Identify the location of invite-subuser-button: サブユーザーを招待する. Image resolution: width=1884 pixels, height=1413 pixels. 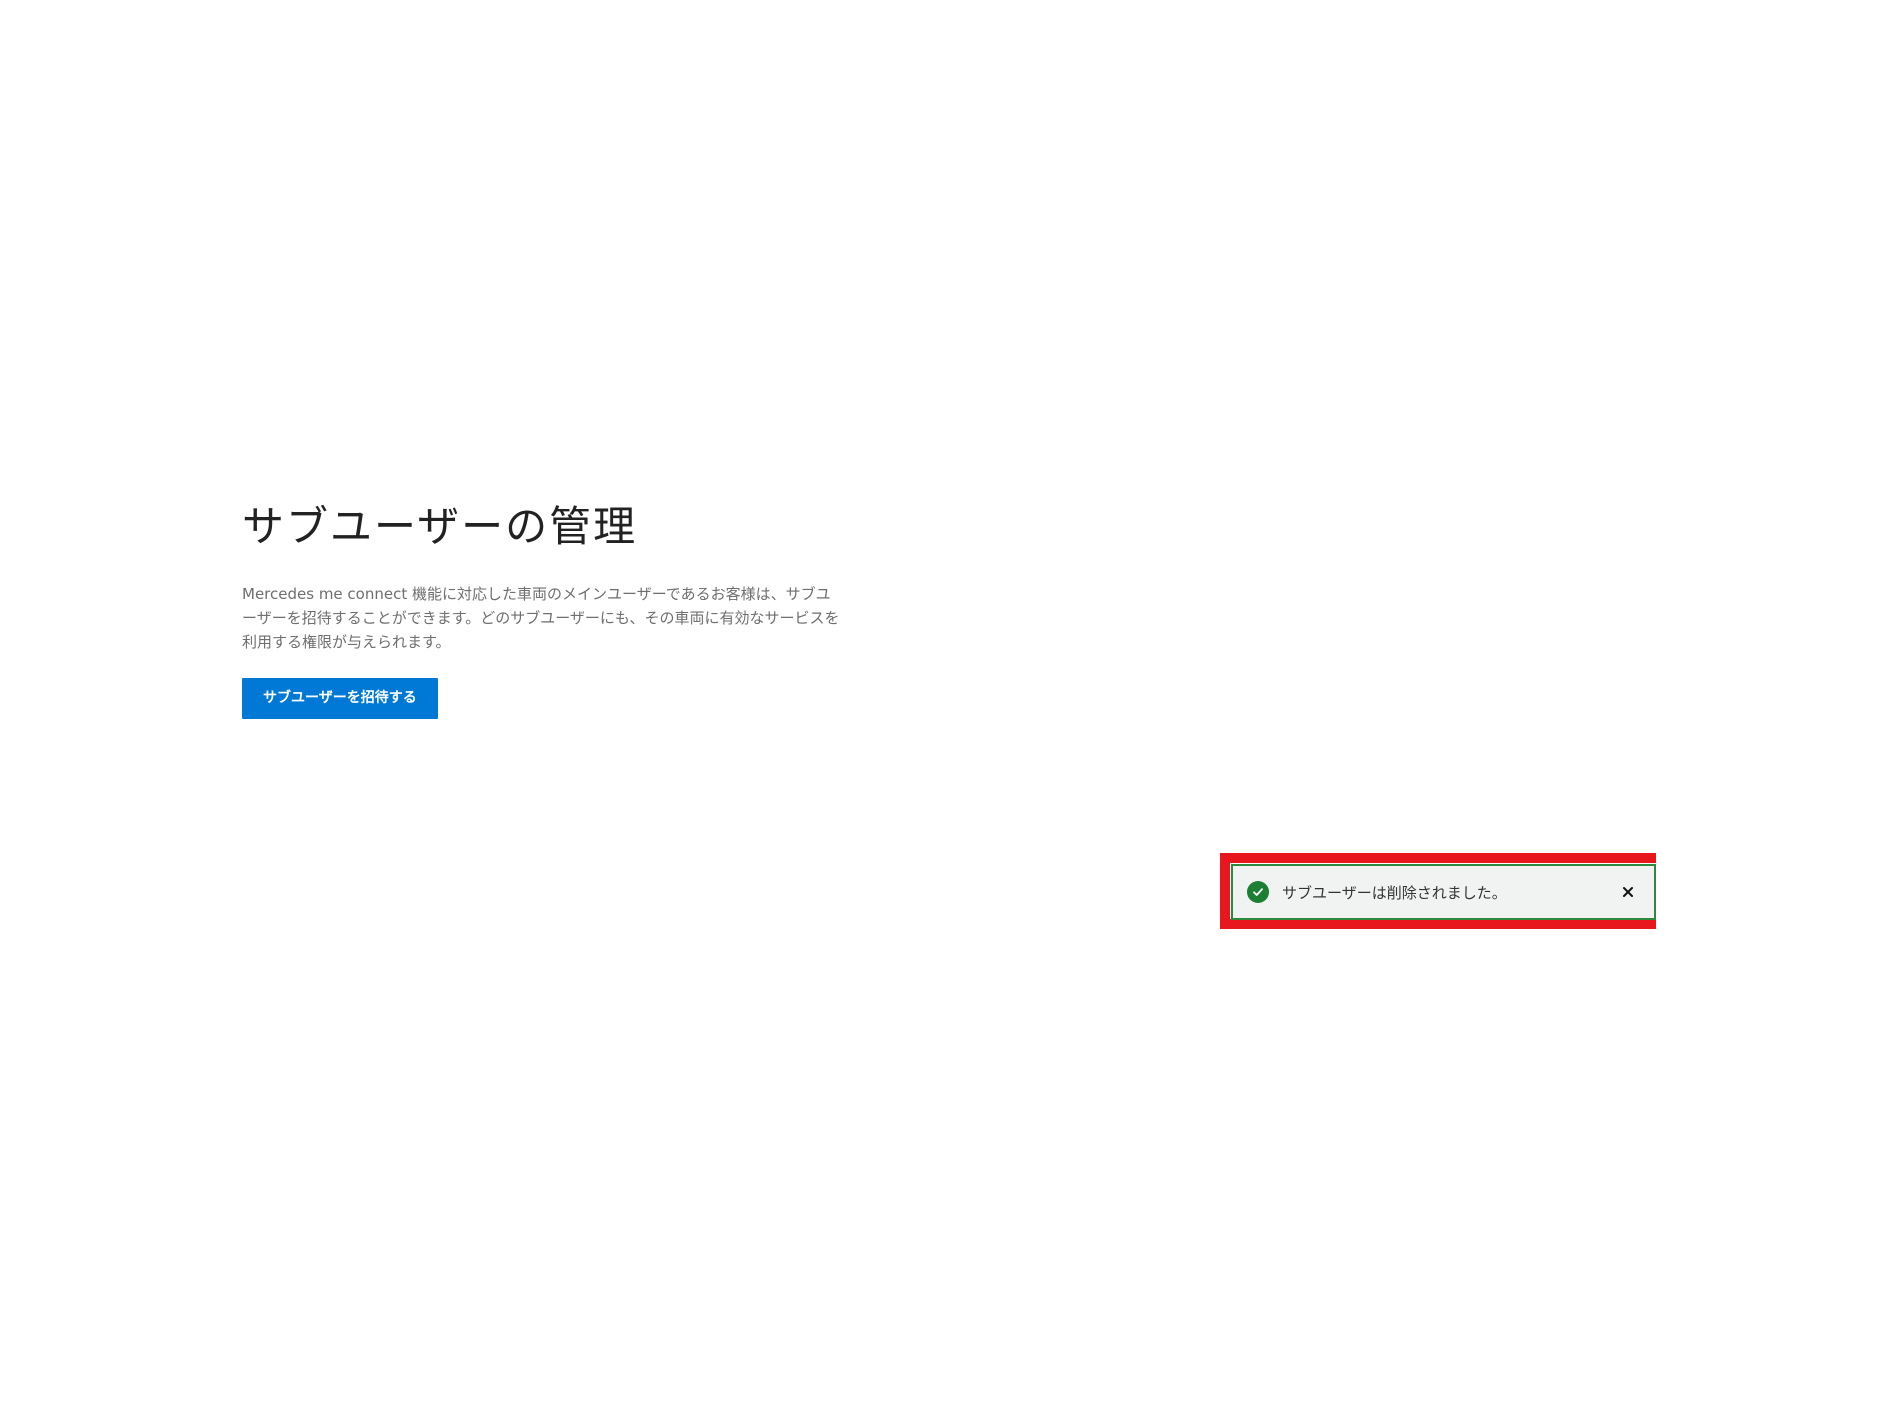
(340, 698).